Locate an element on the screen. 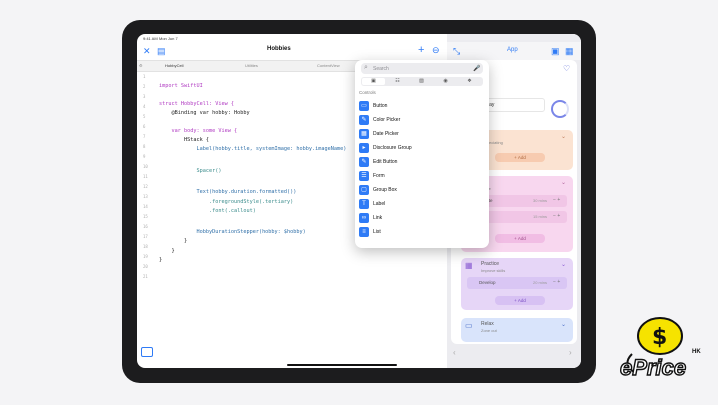 The width and height of the screenshot is (718, 405). code-line: Text(hobby.duration.formatted()) is located at coordinates (228, 192).